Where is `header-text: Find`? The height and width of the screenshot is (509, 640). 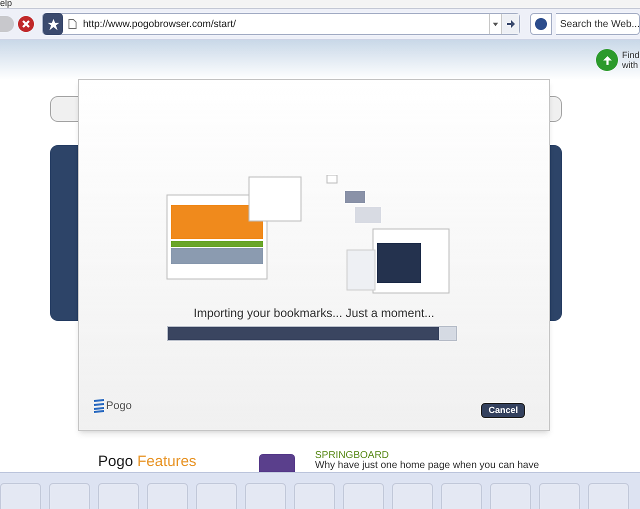 header-text: Find is located at coordinates (631, 55).